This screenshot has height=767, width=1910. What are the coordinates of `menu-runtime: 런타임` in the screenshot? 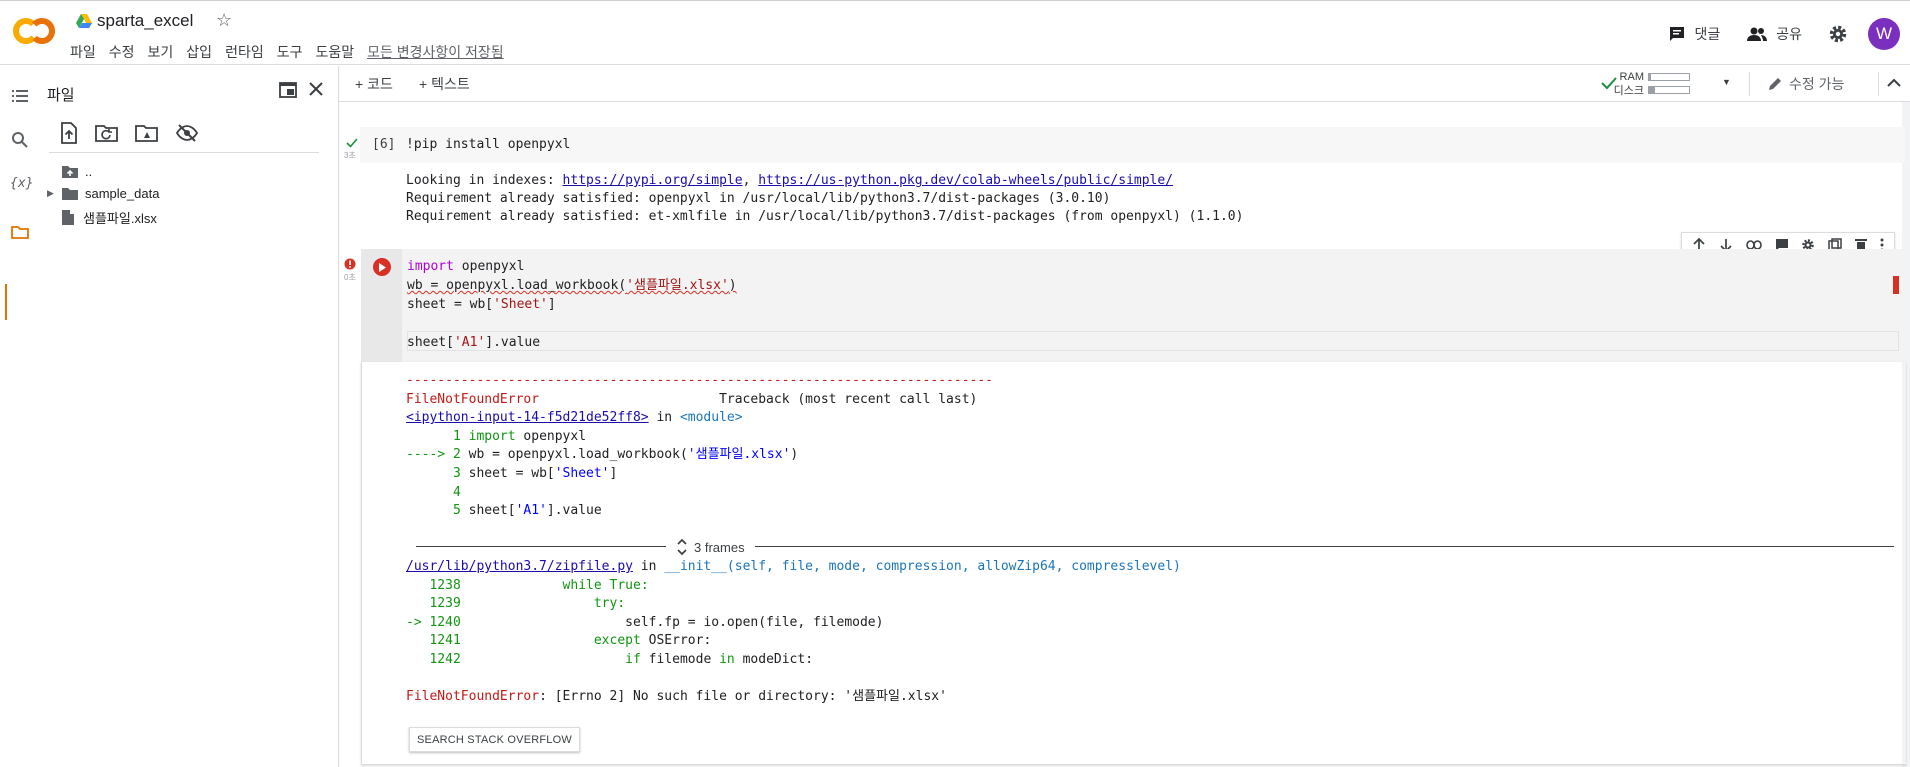 It's located at (244, 52).